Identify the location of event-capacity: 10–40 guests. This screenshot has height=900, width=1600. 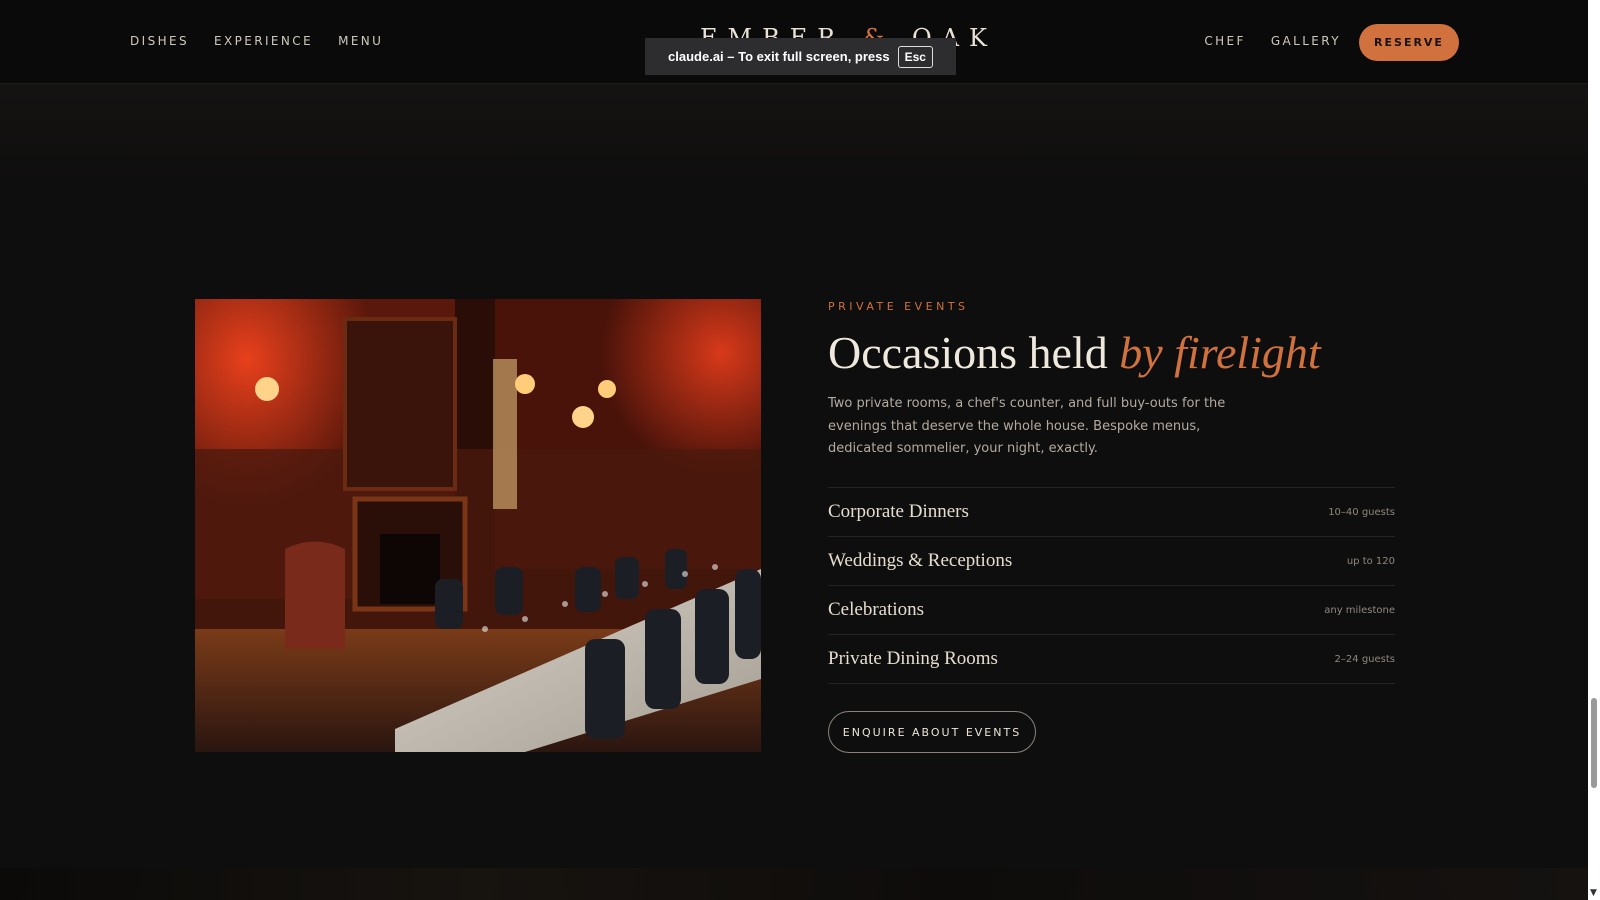
(1361, 512).